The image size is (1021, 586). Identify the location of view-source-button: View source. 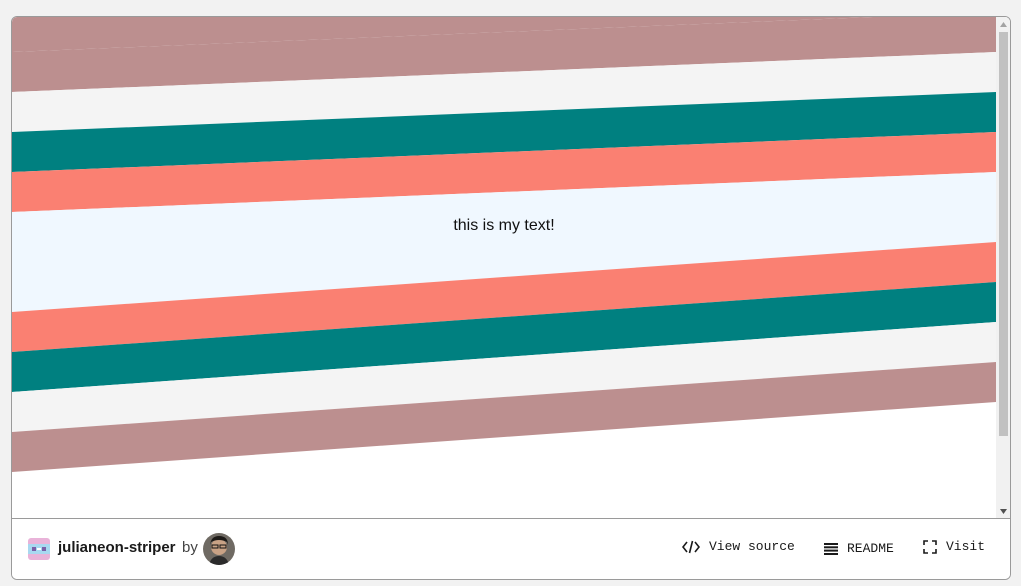
(738, 546).